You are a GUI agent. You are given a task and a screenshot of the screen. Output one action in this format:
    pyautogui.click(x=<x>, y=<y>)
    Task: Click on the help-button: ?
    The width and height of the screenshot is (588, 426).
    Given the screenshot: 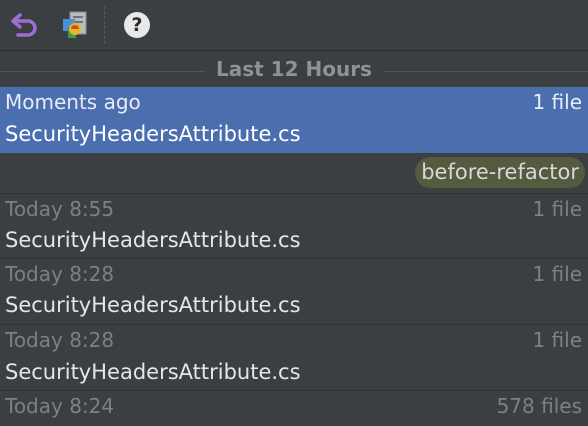 What is the action you would take?
    pyautogui.click(x=137, y=25)
    